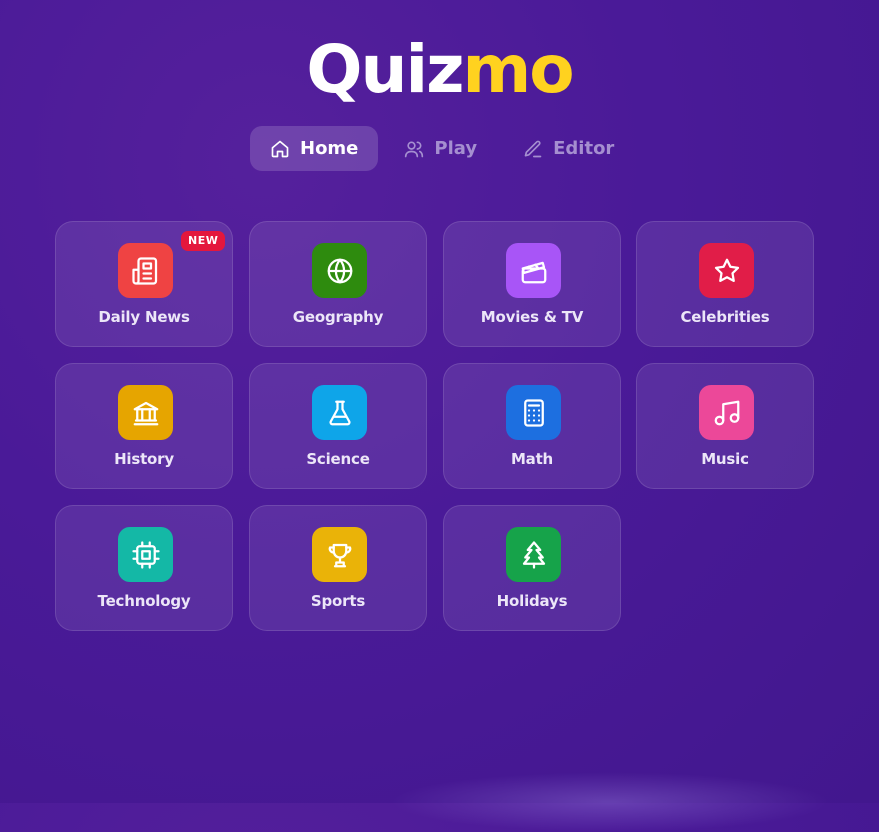  I want to click on trophy-icon, so click(339, 555).